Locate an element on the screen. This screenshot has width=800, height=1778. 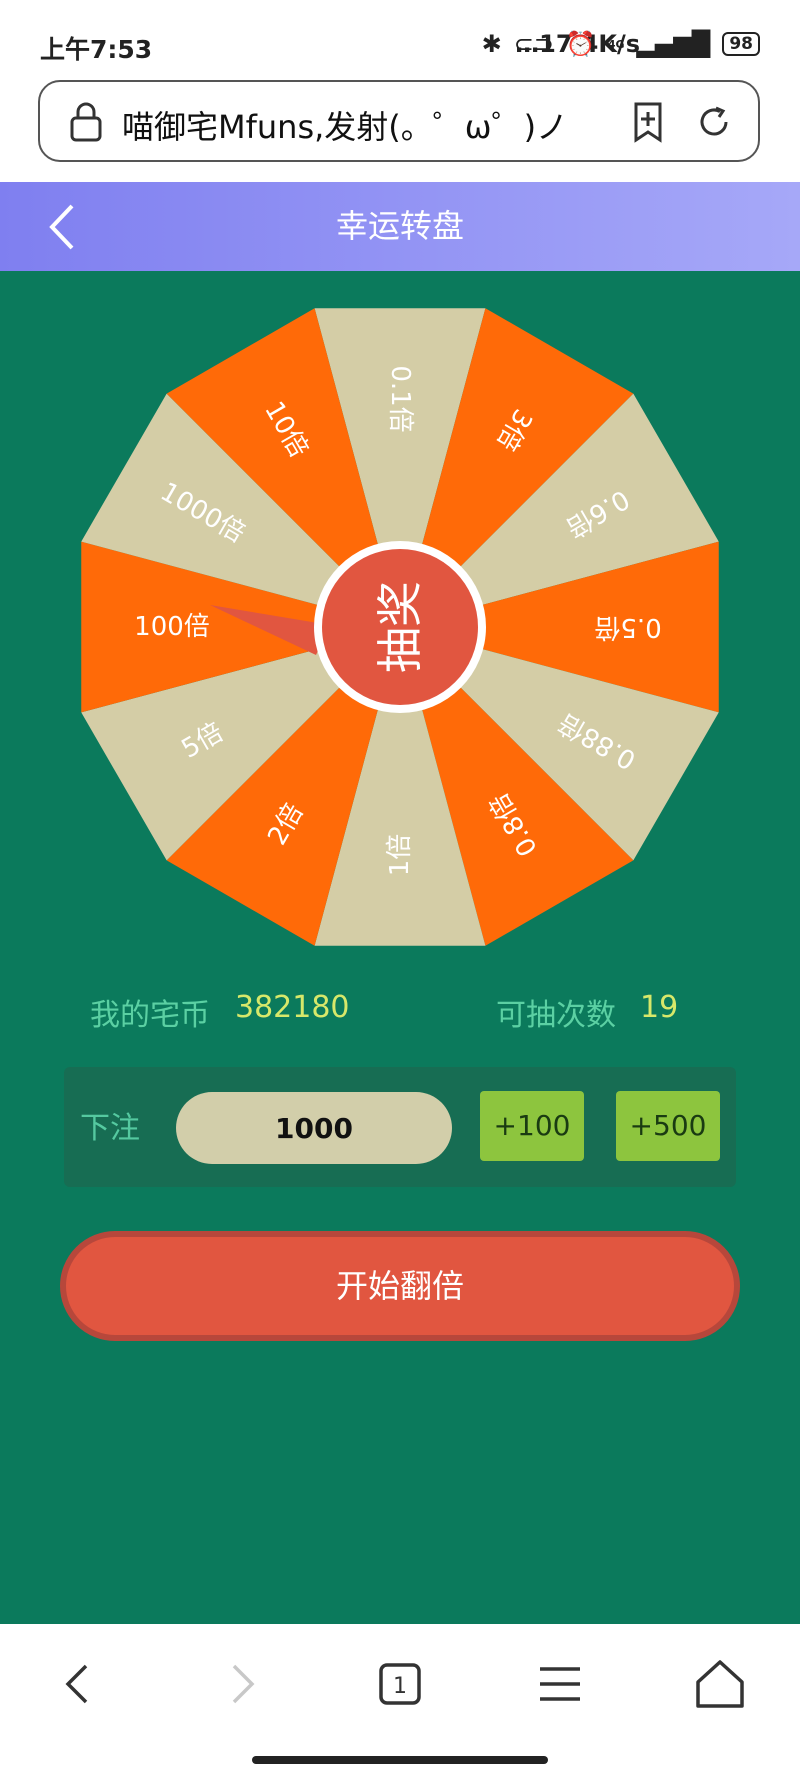
svg-text: 1 is located at coordinates (400, 1686).